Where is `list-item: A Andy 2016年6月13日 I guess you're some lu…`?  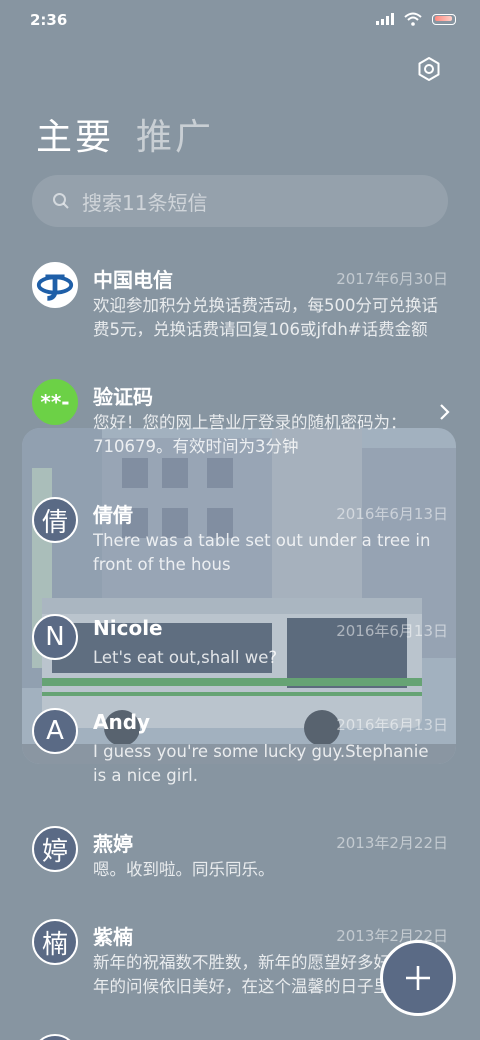
list-item: A Andy 2016年6月13日 I guess you're some lu… is located at coordinates (240, 759).